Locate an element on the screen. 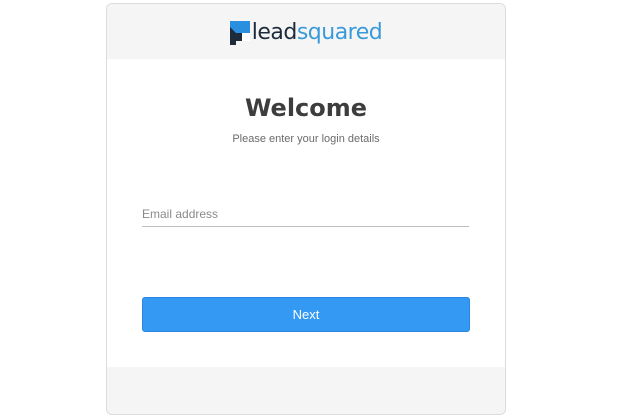 This screenshot has width=640, height=415. brand-logo: leadsquared is located at coordinates (306, 33).